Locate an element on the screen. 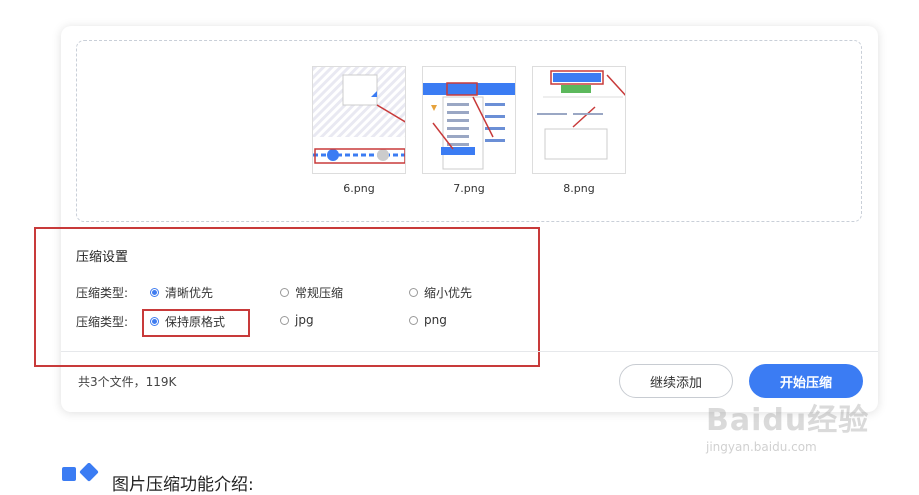 The image size is (919, 495). option-keep-format: 保持原格式 is located at coordinates (187, 321).